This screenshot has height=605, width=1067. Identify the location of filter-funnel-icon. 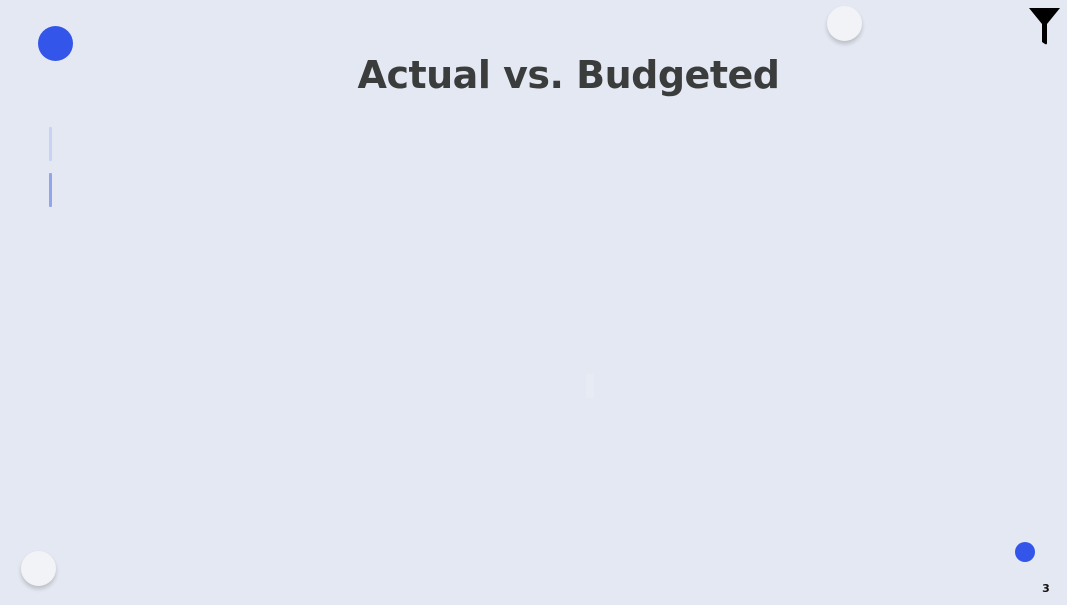
(1044, 26).